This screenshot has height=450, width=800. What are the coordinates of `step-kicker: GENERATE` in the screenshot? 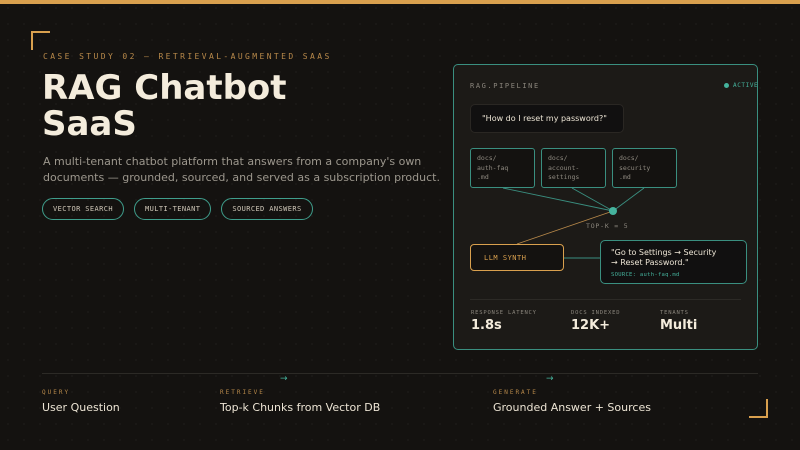 It's located at (515, 392).